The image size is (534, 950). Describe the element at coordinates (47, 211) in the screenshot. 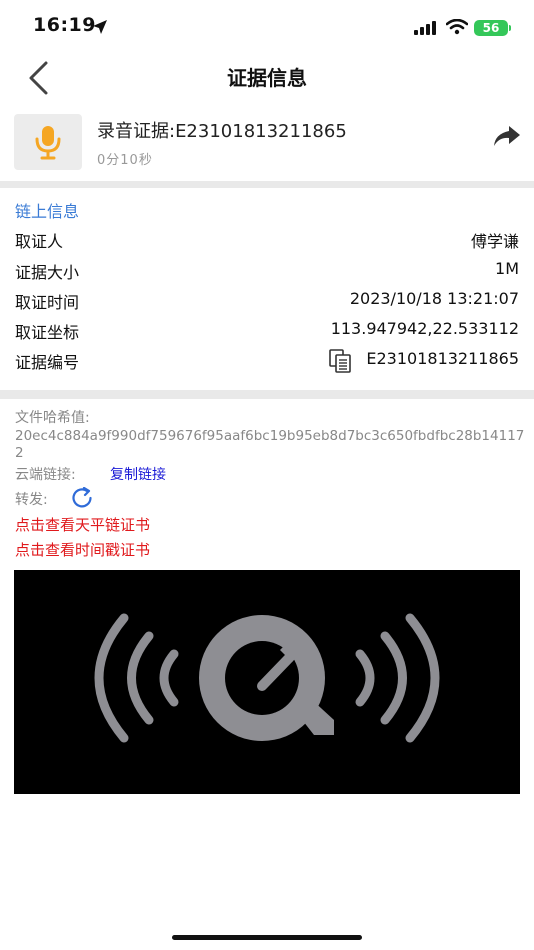

I see `chain-info-title: 链上信息` at that location.